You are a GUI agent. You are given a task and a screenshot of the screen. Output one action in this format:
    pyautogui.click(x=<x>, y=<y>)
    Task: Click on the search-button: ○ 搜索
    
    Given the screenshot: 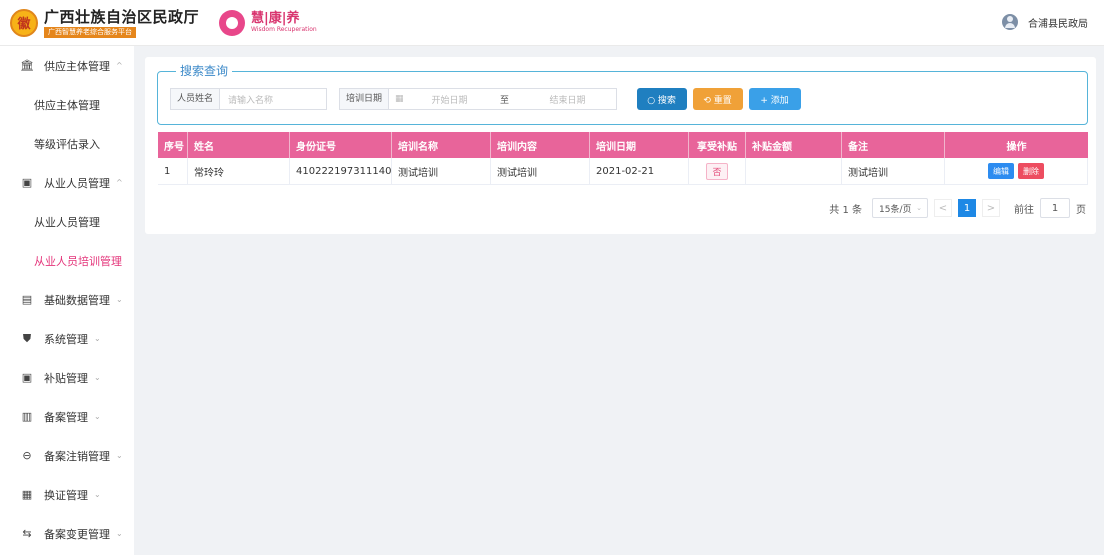 What is the action you would take?
    pyautogui.click(x=661, y=99)
    